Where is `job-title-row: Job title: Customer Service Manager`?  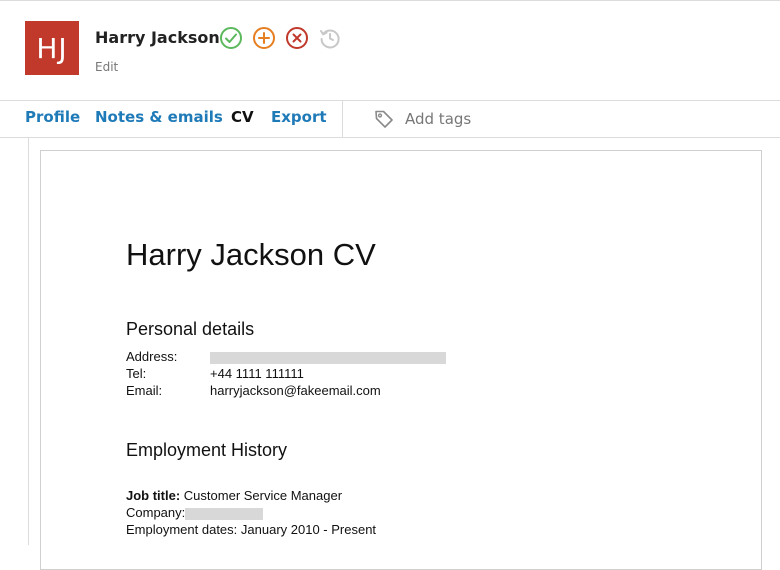 job-title-row: Job title: Customer Service Manager is located at coordinates (234, 495).